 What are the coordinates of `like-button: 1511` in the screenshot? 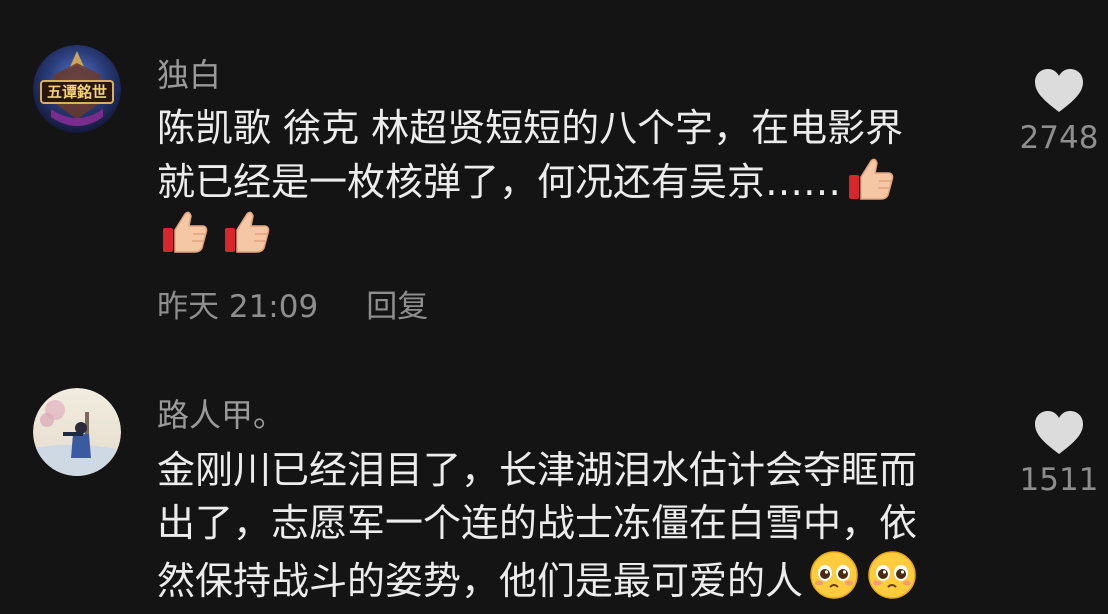 It's located at (1059, 454).